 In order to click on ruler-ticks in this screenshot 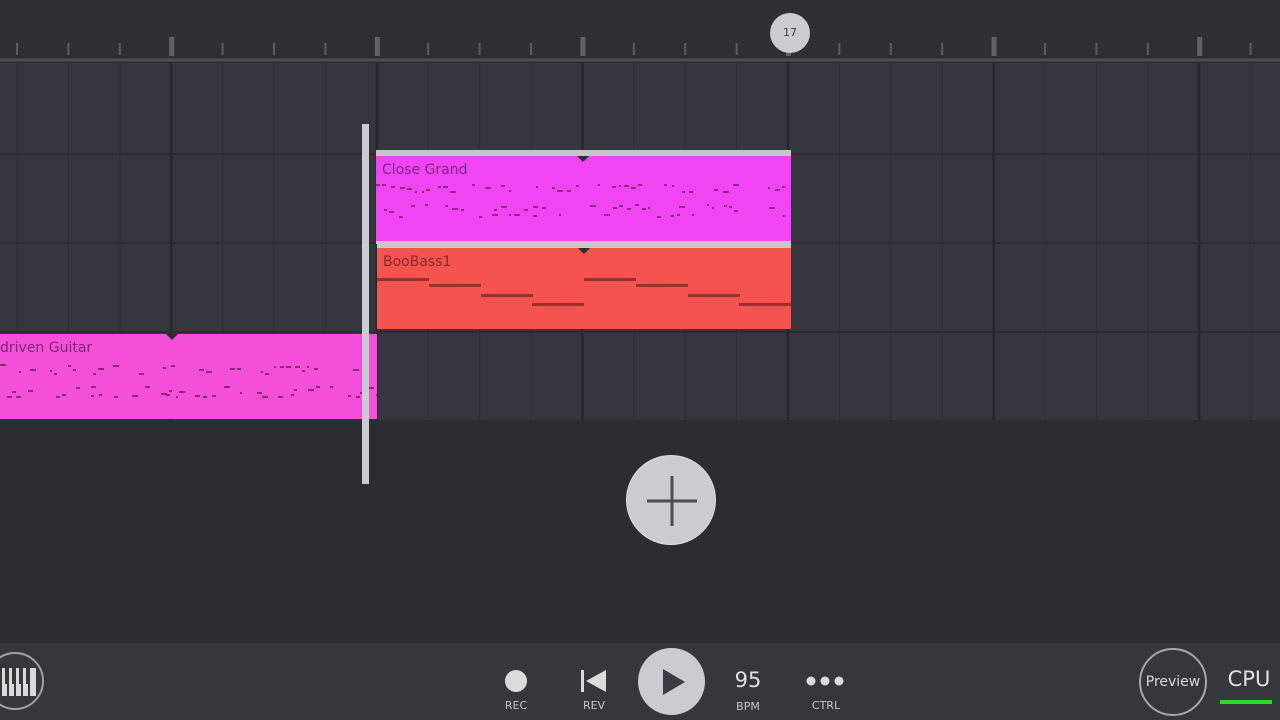, I will do `click(640, 49)`.